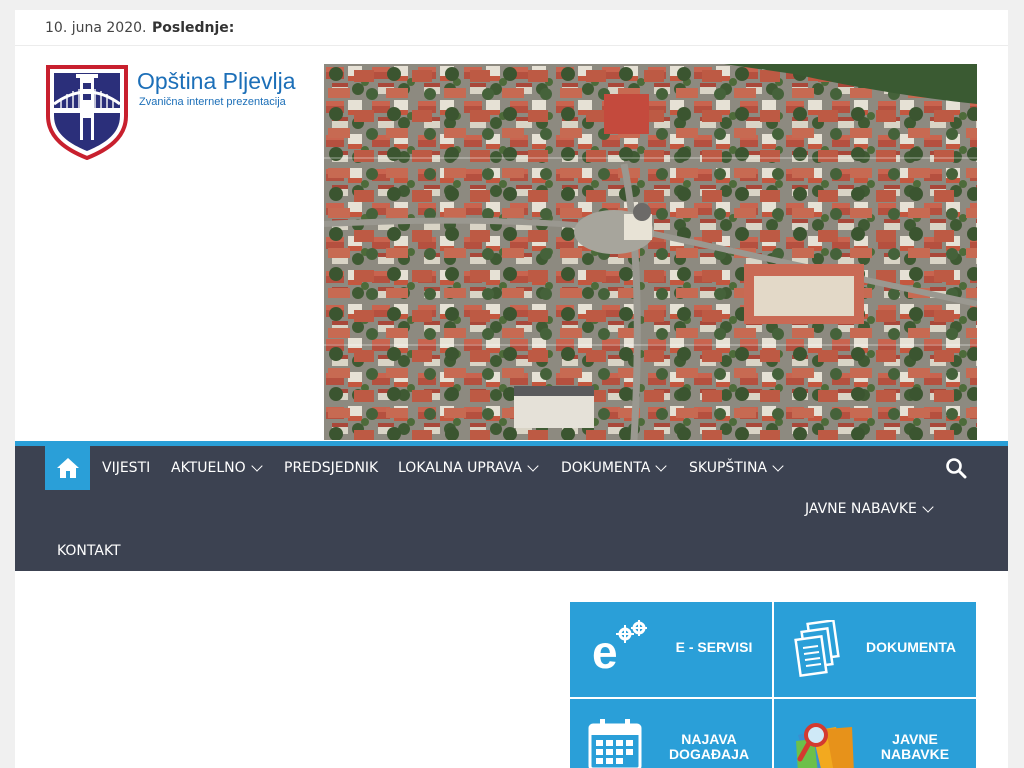  I want to click on home-button, so click(67, 468).